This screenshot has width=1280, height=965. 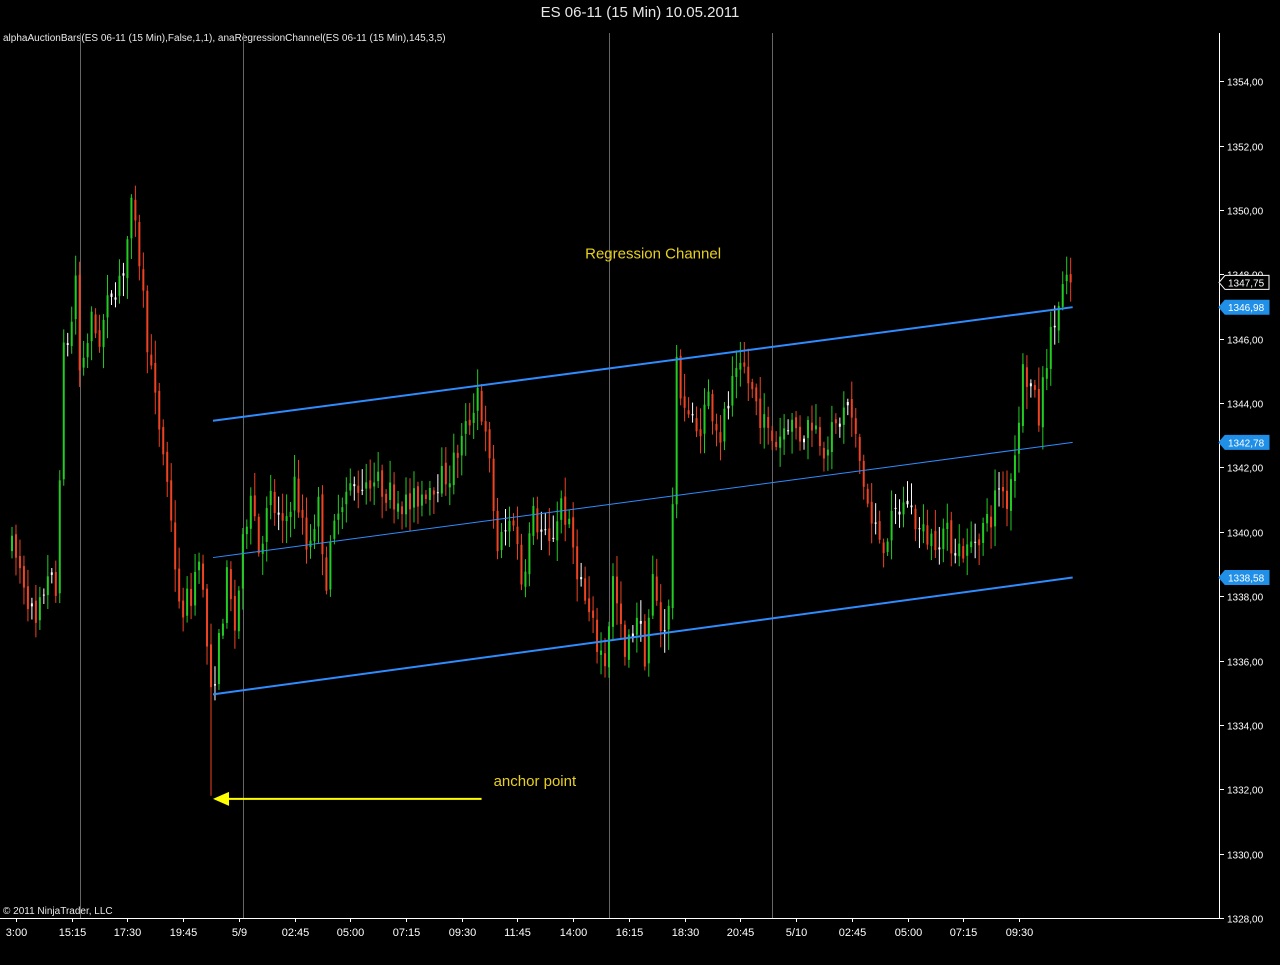 What do you see at coordinates (535, 781) in the screenshot?
I see `annotation-anchor-point: anchor point` at bounding box center [535, 781].